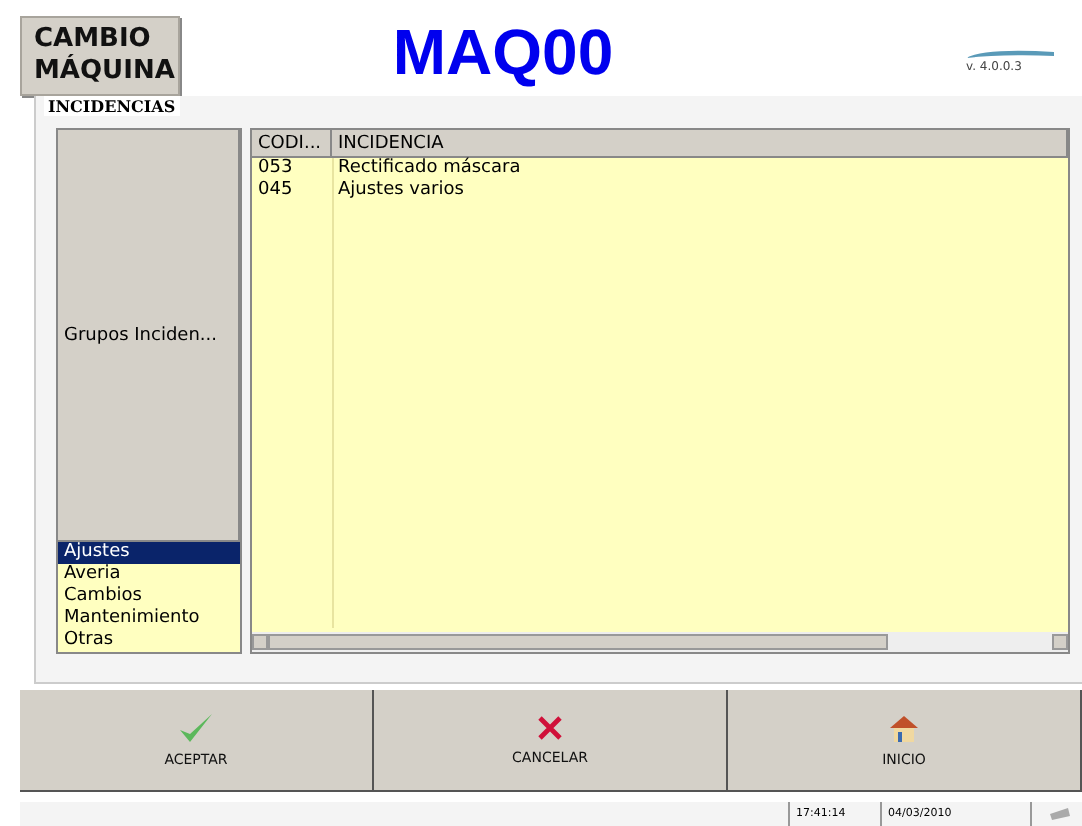 The height and width of the screenshot is (826, 1082). I want to click on group-item: Cambios, so click(149, 597).